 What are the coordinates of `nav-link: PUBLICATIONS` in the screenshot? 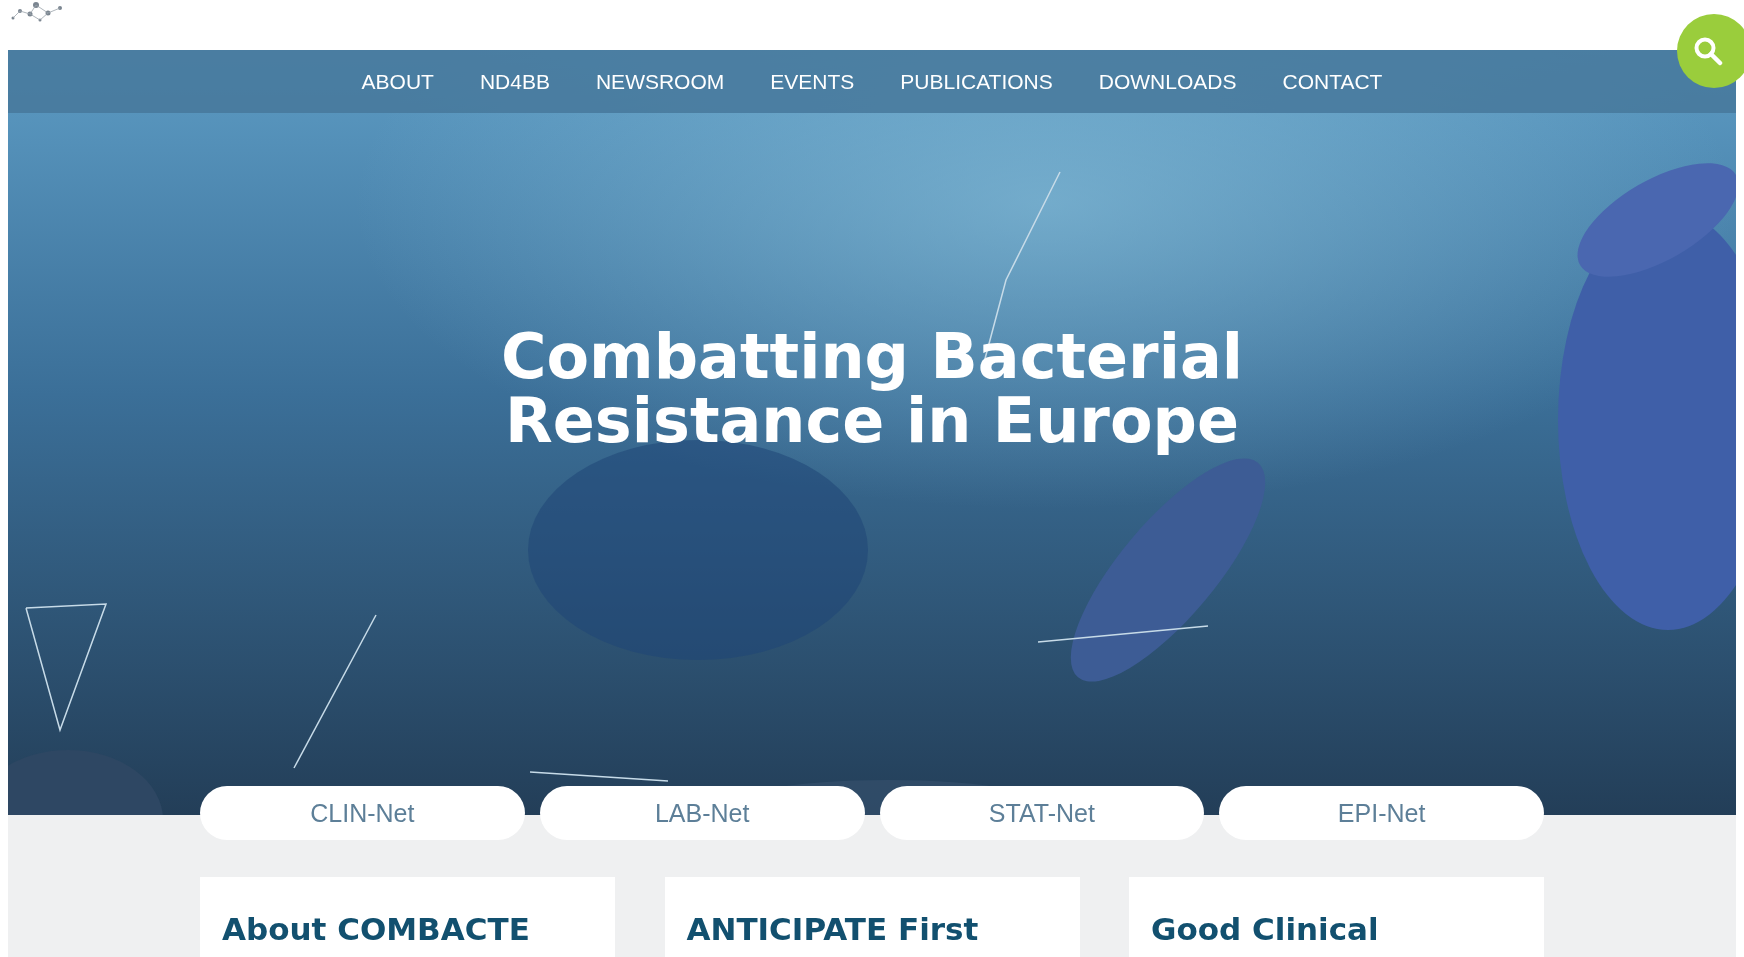 It's located at (976, 81).